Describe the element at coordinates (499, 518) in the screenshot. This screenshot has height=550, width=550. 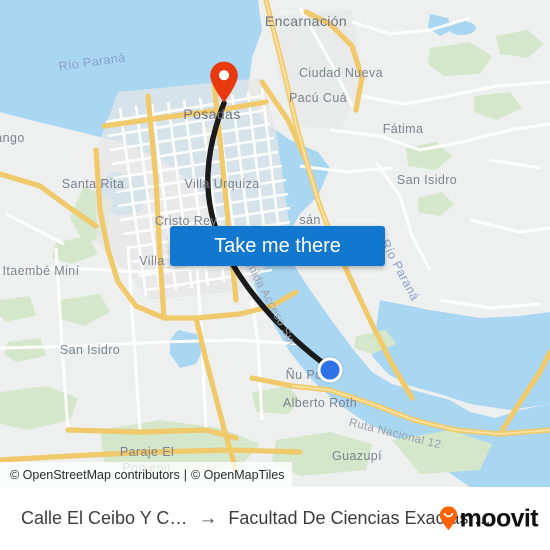
I see `moovit-wordmark: moovit` at that location.